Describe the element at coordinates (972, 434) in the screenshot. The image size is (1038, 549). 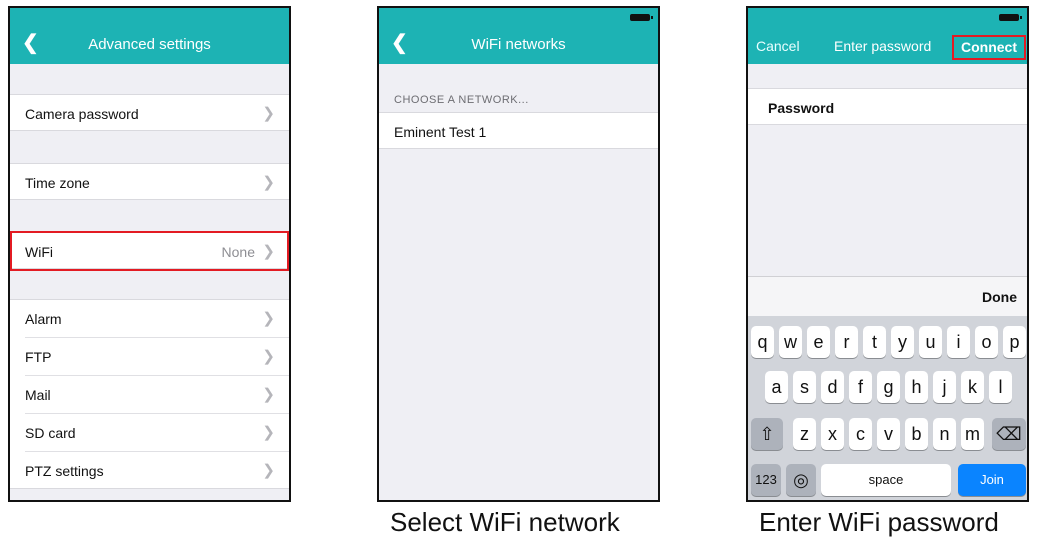
I see `key-m: m` at that location.